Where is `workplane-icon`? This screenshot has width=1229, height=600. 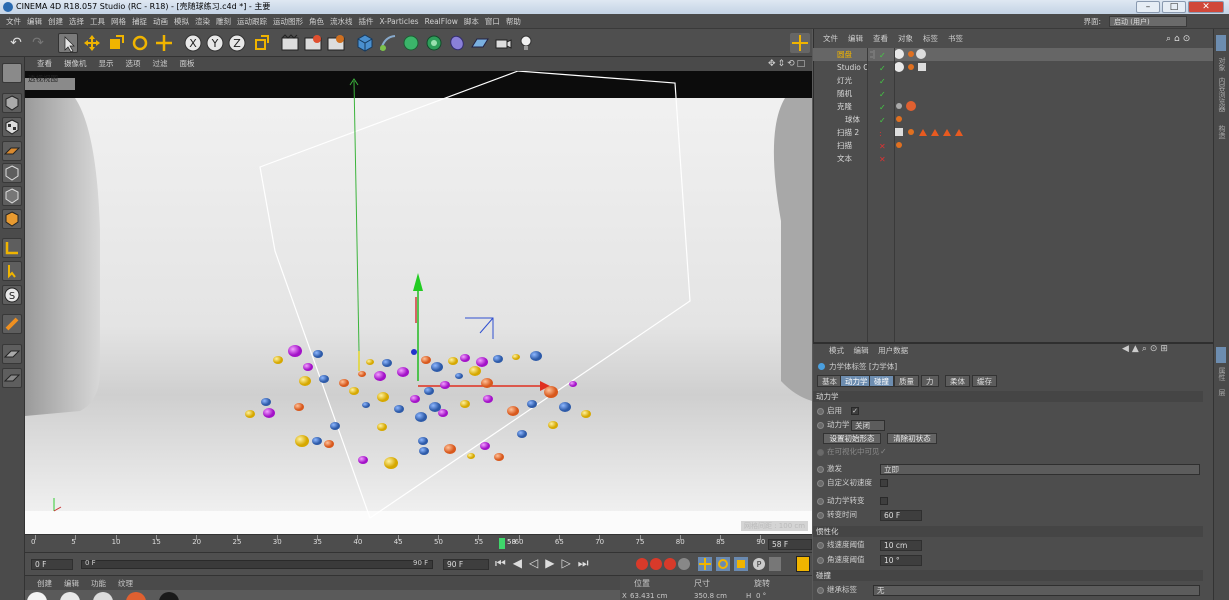 workplane-icon is located at coordinates (12, 151).